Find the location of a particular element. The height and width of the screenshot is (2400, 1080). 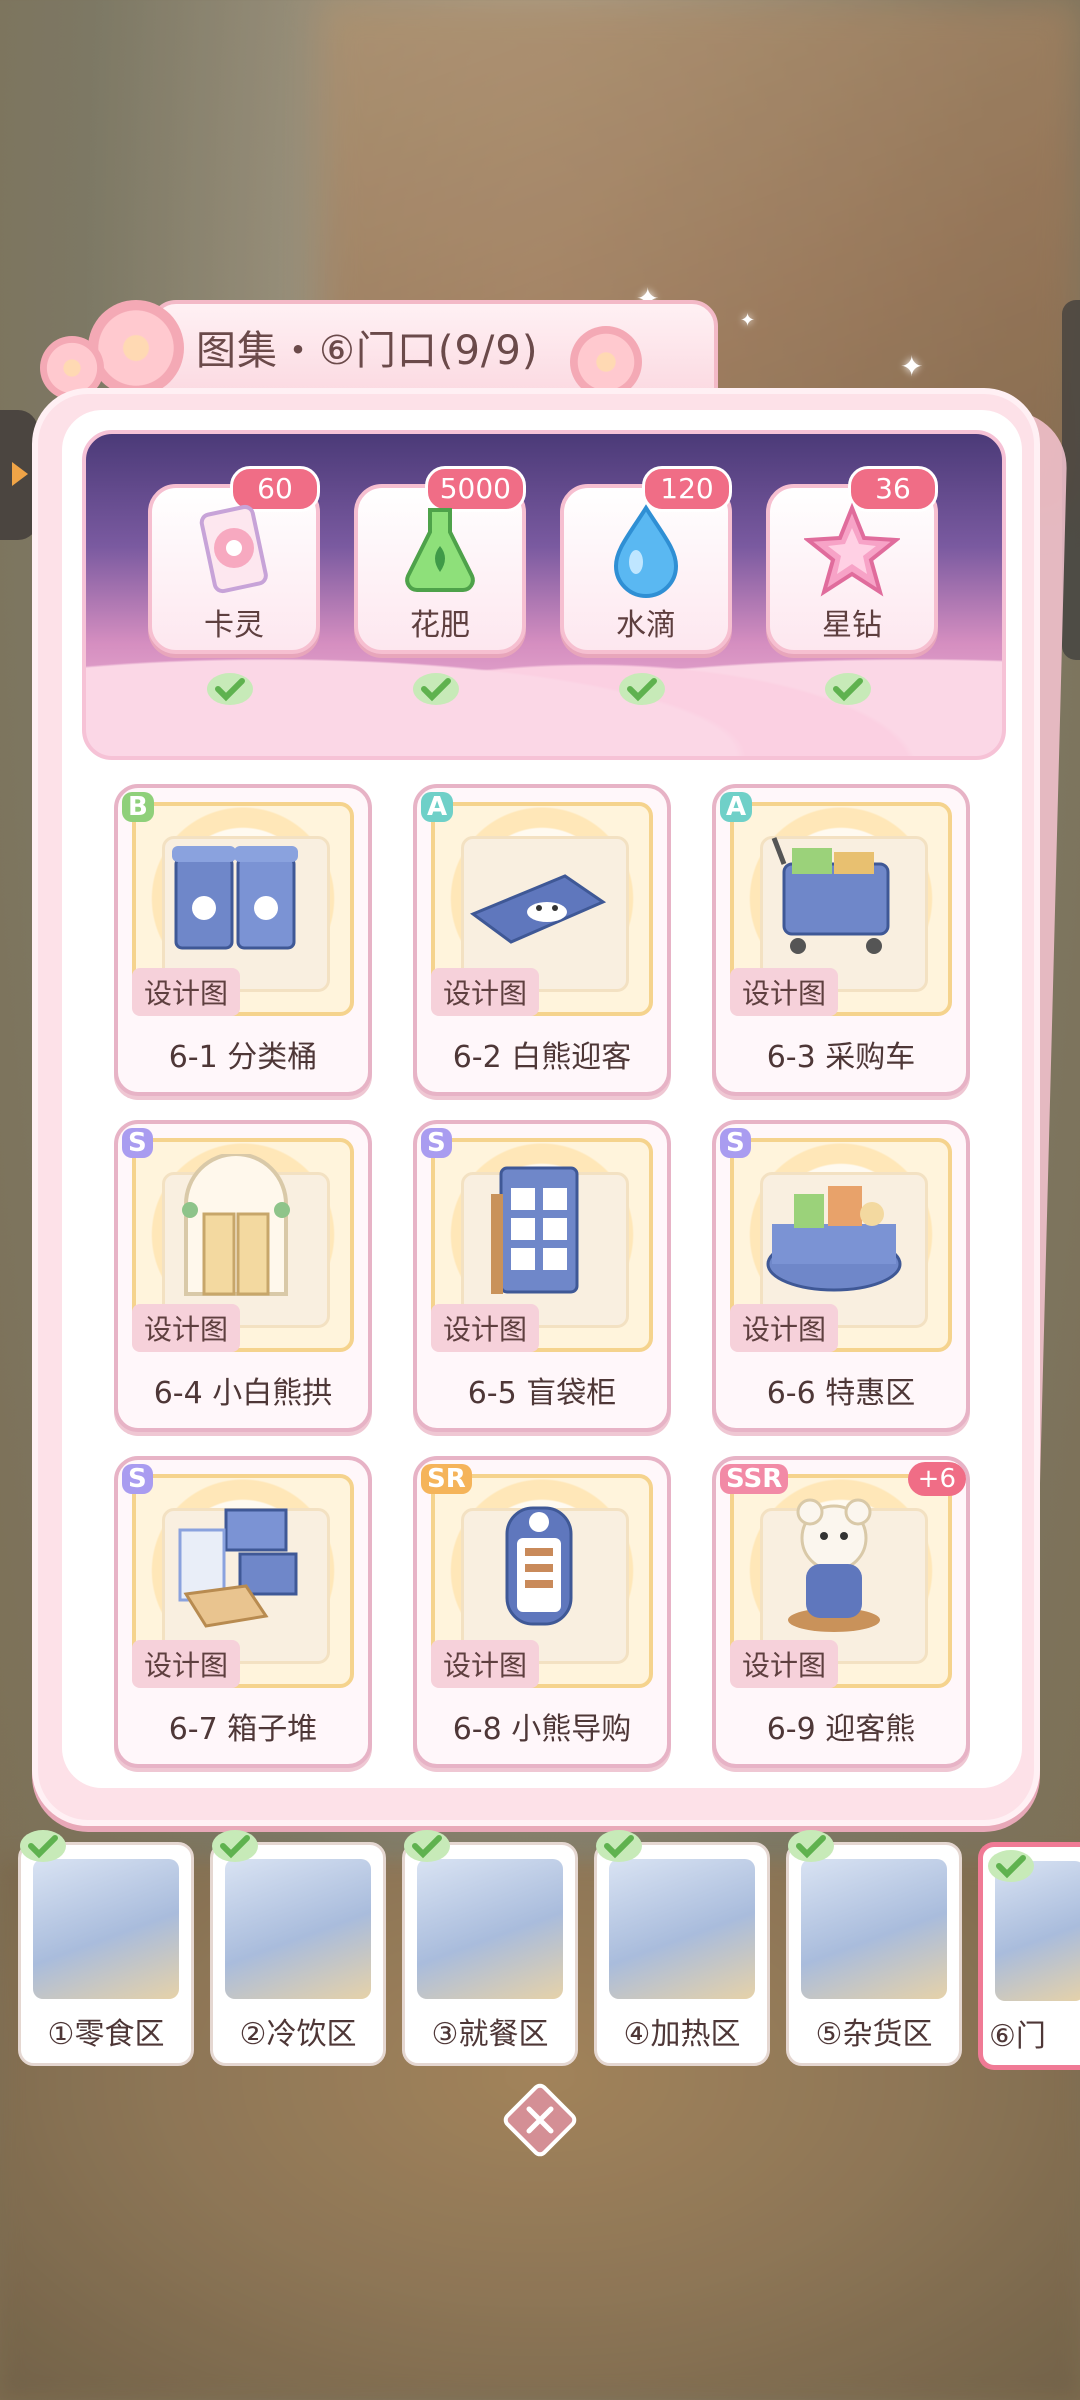

item-card: S 设计图 6-5 盲袋柜 is located at coordinates (542, 1276).